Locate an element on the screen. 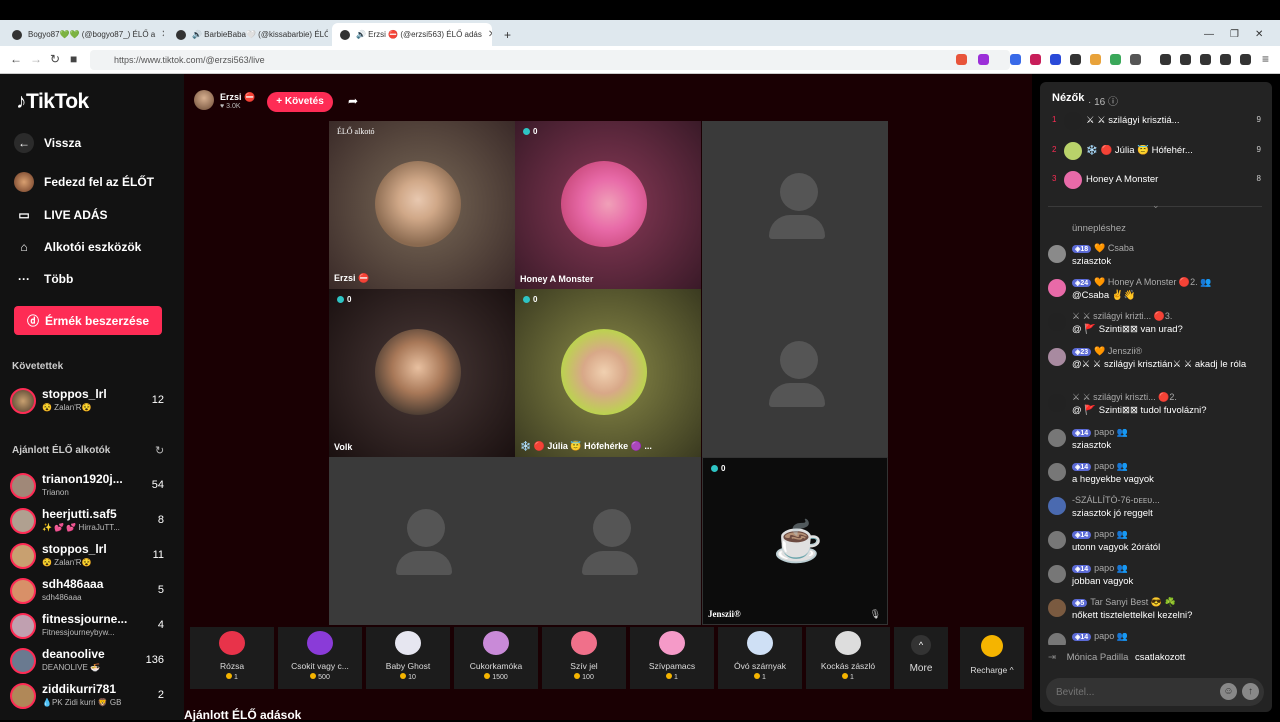 The image size is (1280, 722). candy-gift-icon is located at coordinates (496, 643).